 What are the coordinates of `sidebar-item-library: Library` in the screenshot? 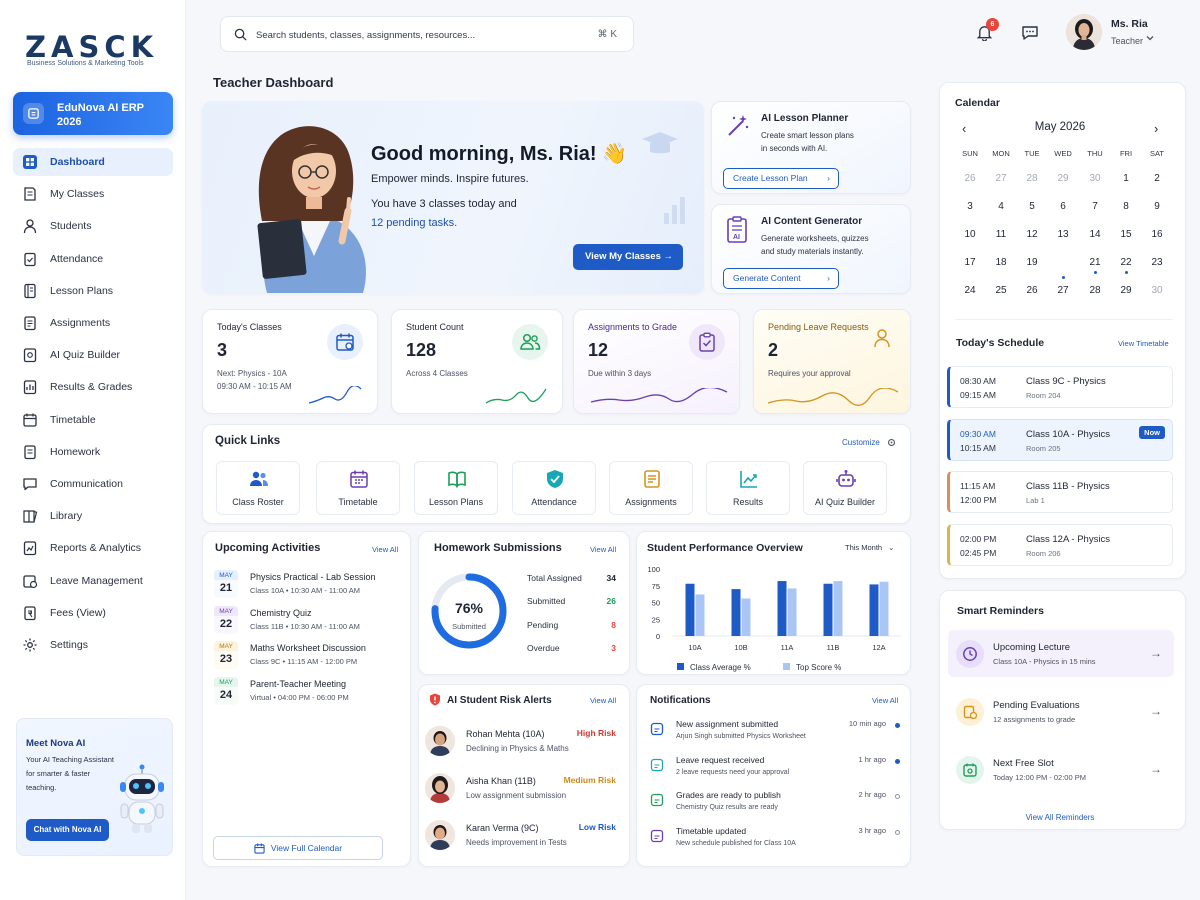 It's located at (93, 516).